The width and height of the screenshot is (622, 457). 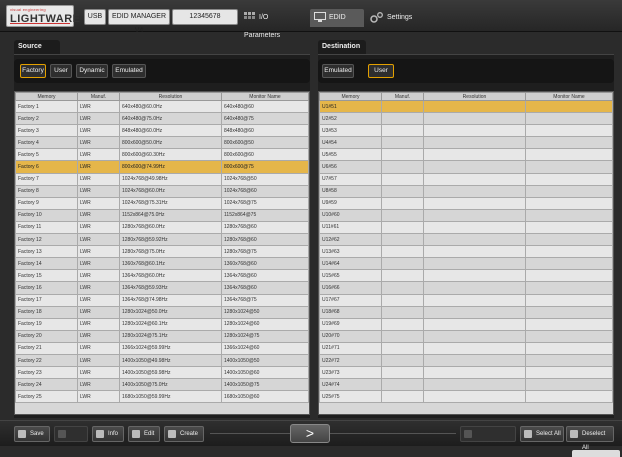 I want to click on table-row: U7#57, so click(x=466, y=179).